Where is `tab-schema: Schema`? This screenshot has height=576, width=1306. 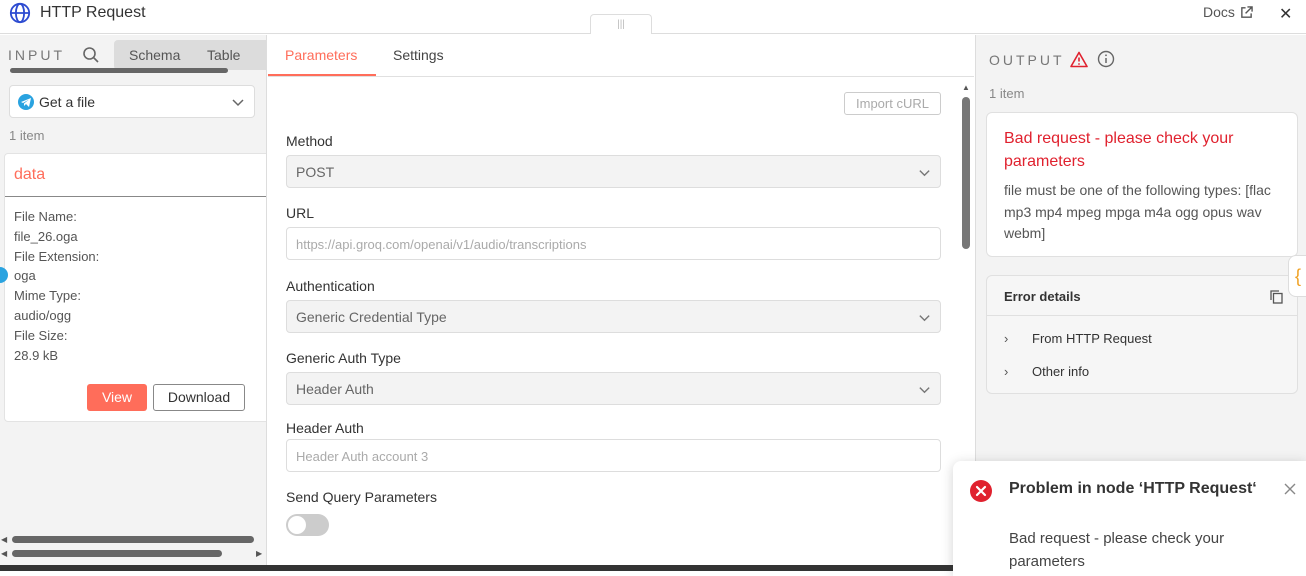 tab-schema: Schema is located at coordinates (154, 55).